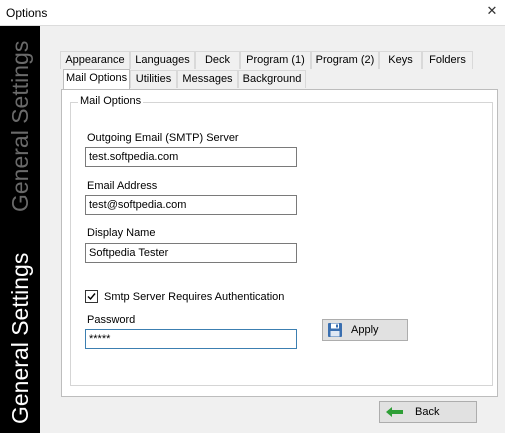 This screenshot has height=433, width=505. Describe the element at coordinates (394, 412) in the screenshot. I see `green-arrow-left-icon` at that location.